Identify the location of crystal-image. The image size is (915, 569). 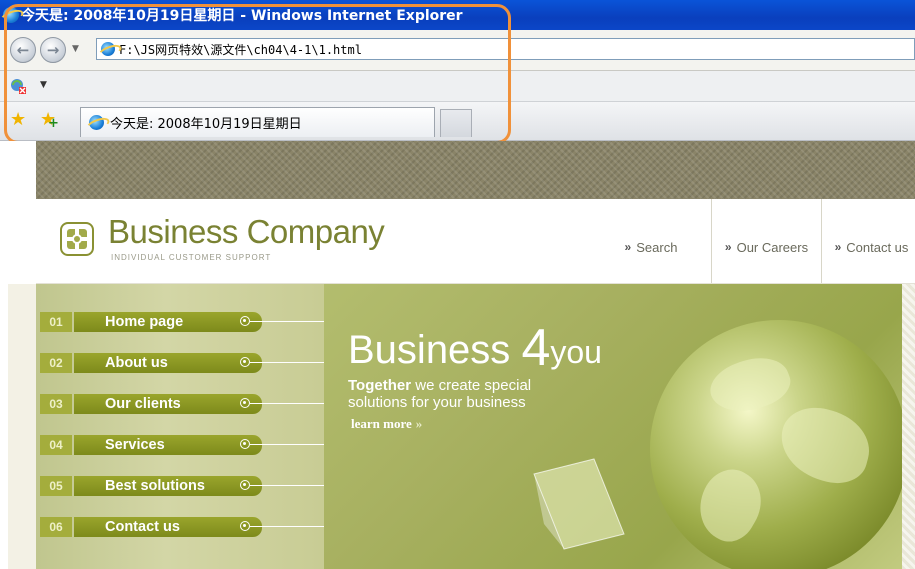
(579, 504).